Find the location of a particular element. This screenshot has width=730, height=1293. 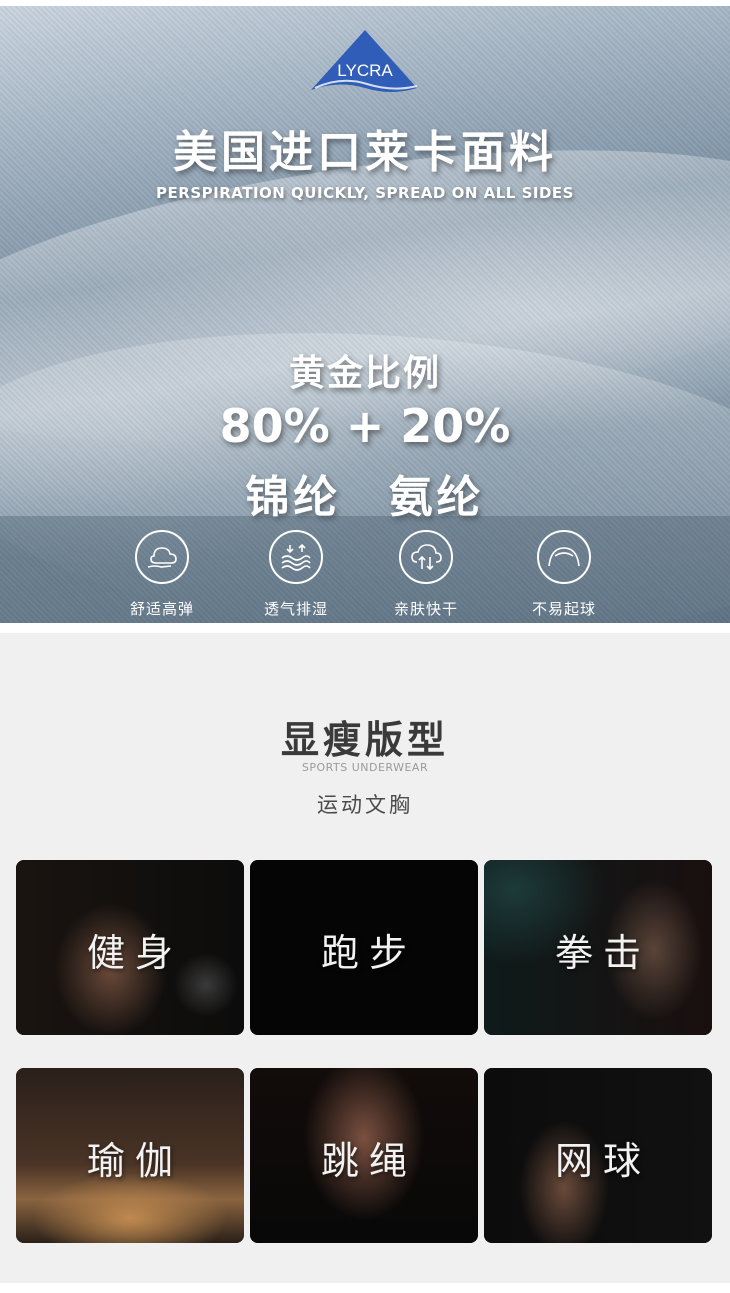

ratio-value: 80% + 20% is located at coordinates (365, 426).